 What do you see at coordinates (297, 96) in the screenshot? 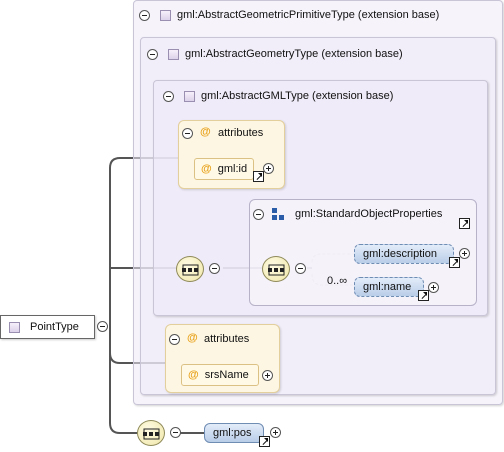
I see `extension-label: gml:AbstractGMLType (extension base)` at bounding box center [297, 96].